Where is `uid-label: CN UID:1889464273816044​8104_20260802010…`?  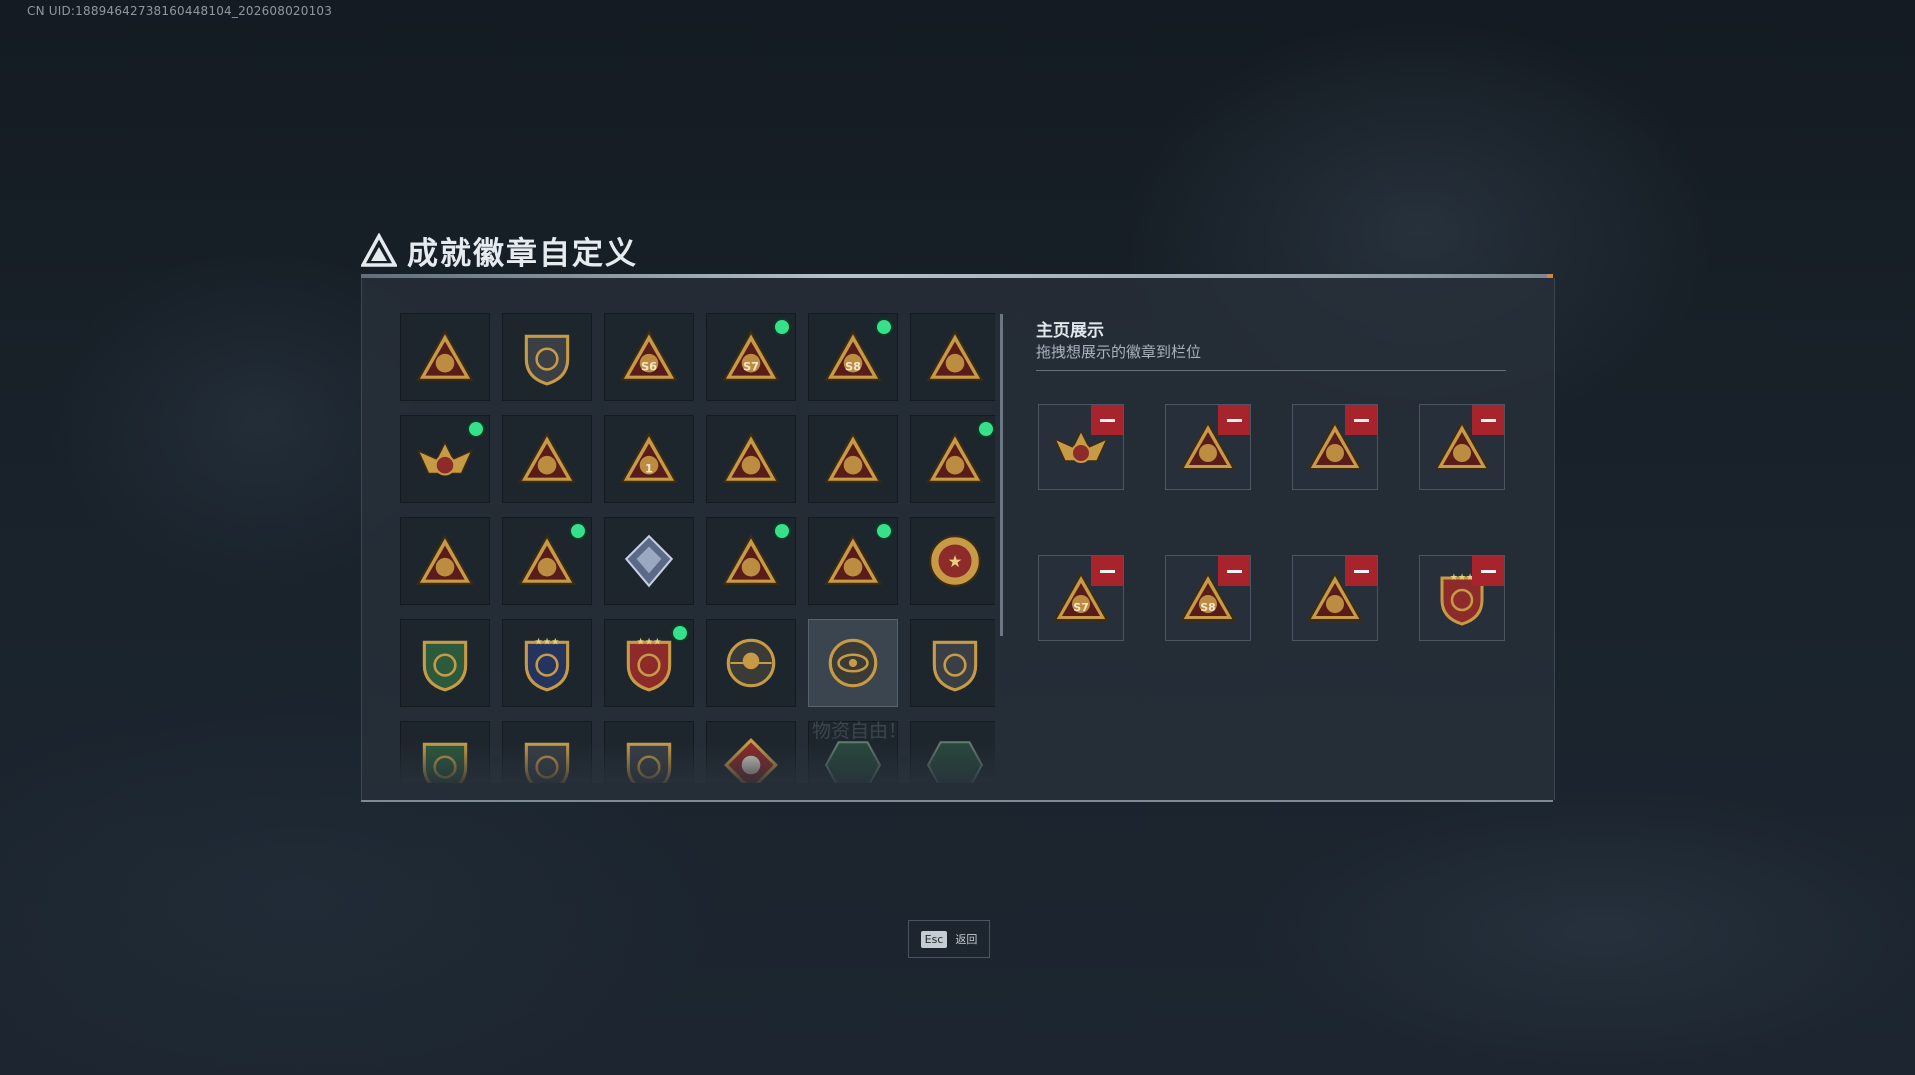 uid-label: CN UID:1889464273816044​8104_20260802010… is located at coordinates (180, 11).